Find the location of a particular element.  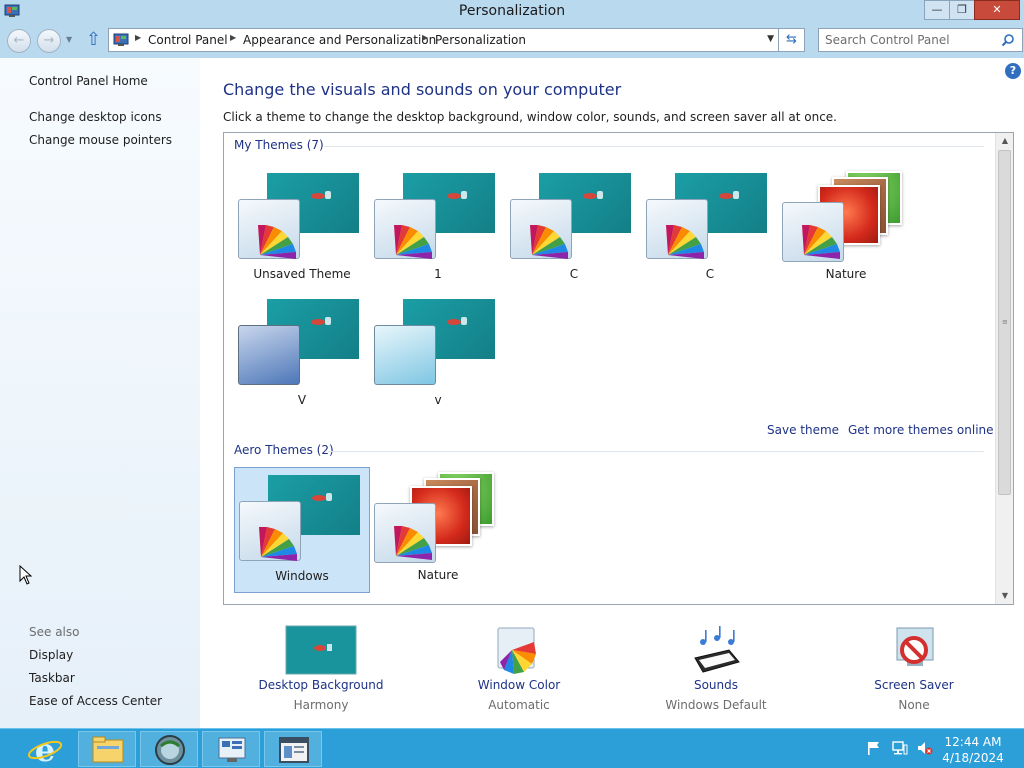

breadcrumb-personalization: Personalization is located at coordinates (480, 40).